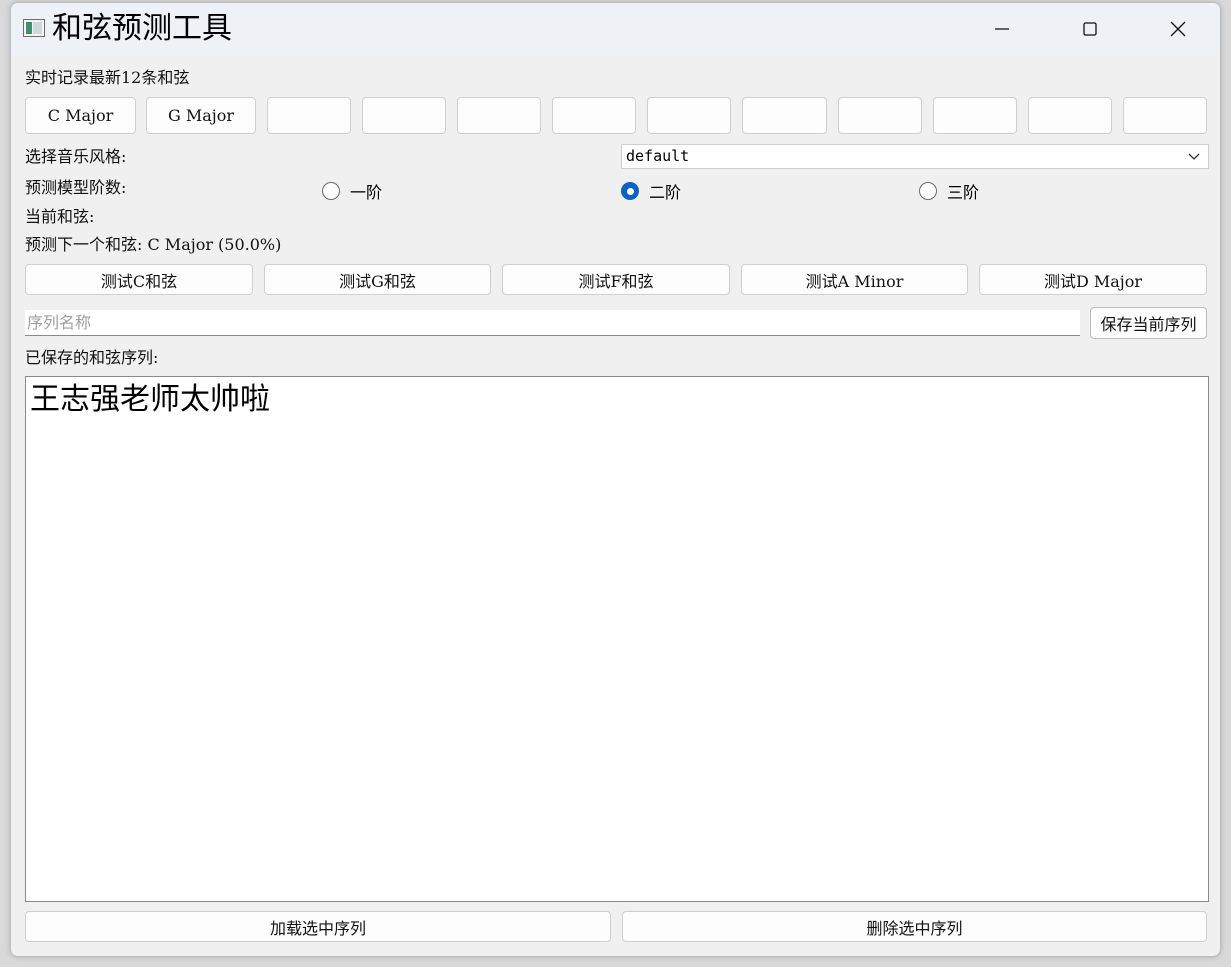 This screenshot has height=967, width=1231. I want to click on test-c-chord-button: 测试C和弦, so click(139, 279).